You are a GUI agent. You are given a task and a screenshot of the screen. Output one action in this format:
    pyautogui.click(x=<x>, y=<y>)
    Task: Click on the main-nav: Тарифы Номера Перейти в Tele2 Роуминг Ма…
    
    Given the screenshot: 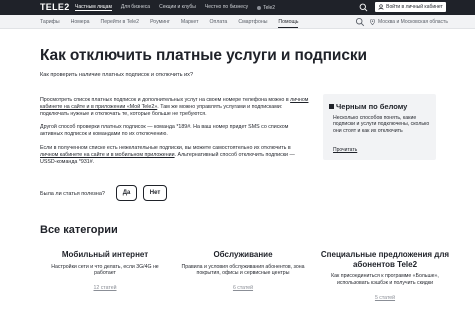 What is the action you would take?
    pyautogui.click(x=237, y=22)
    